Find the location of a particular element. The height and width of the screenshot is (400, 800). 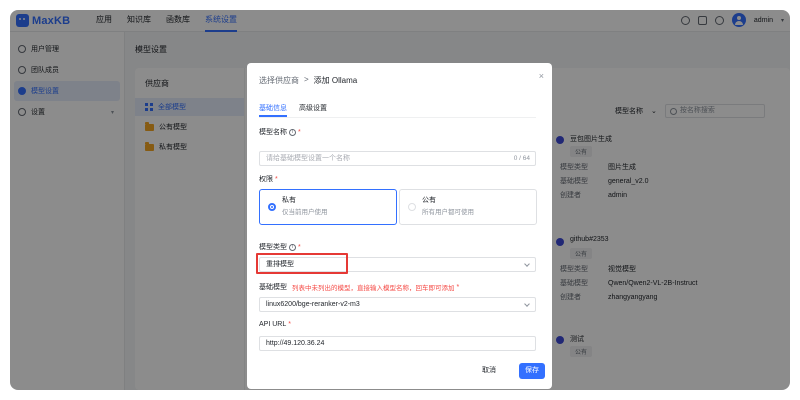

cancel-button: 取消 is located at coordinates (489, 371).